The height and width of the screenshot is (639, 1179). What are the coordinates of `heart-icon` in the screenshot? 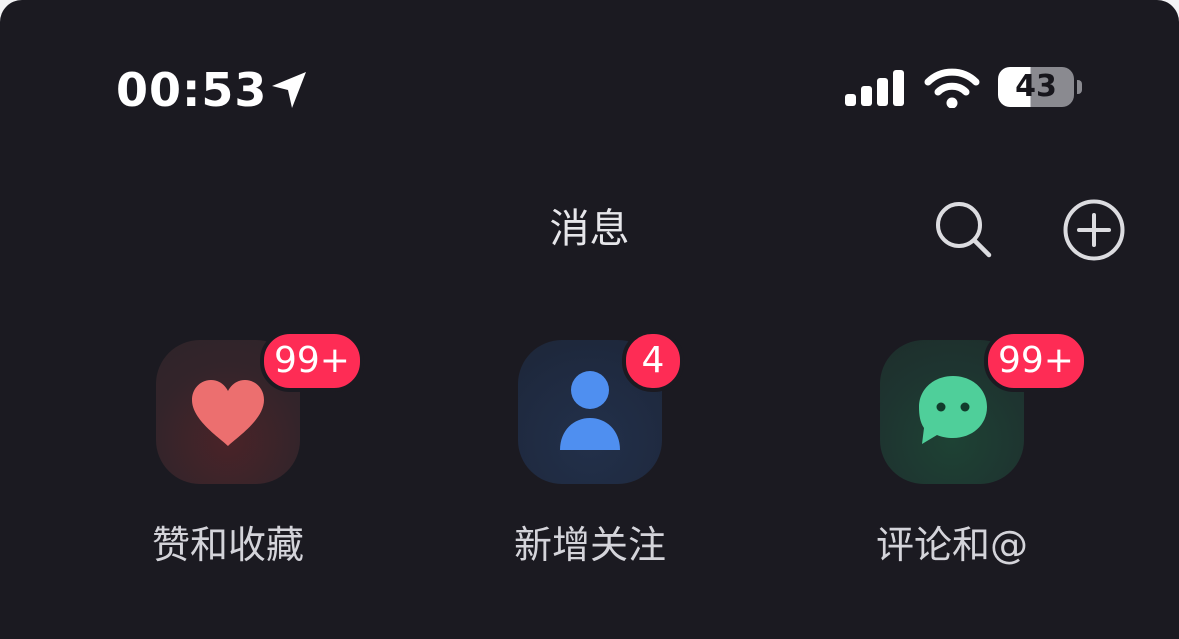 It's located at (228, 413).